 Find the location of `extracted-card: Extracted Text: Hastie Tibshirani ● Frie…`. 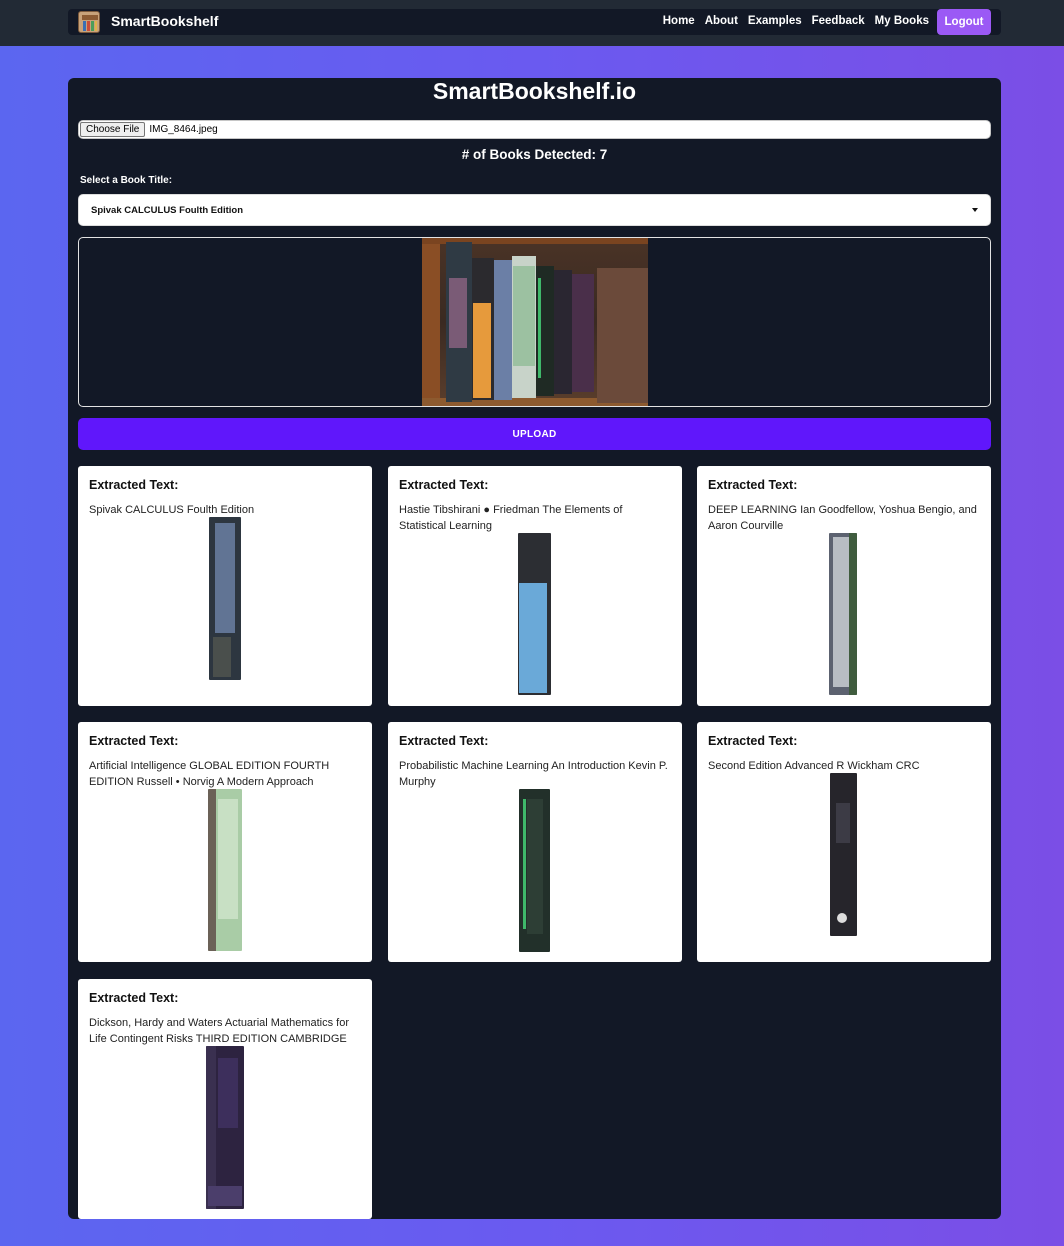

extracted-card: Extracted Text: Hastie Tibshirani ● Frie… is located at coordinates (535, 586).